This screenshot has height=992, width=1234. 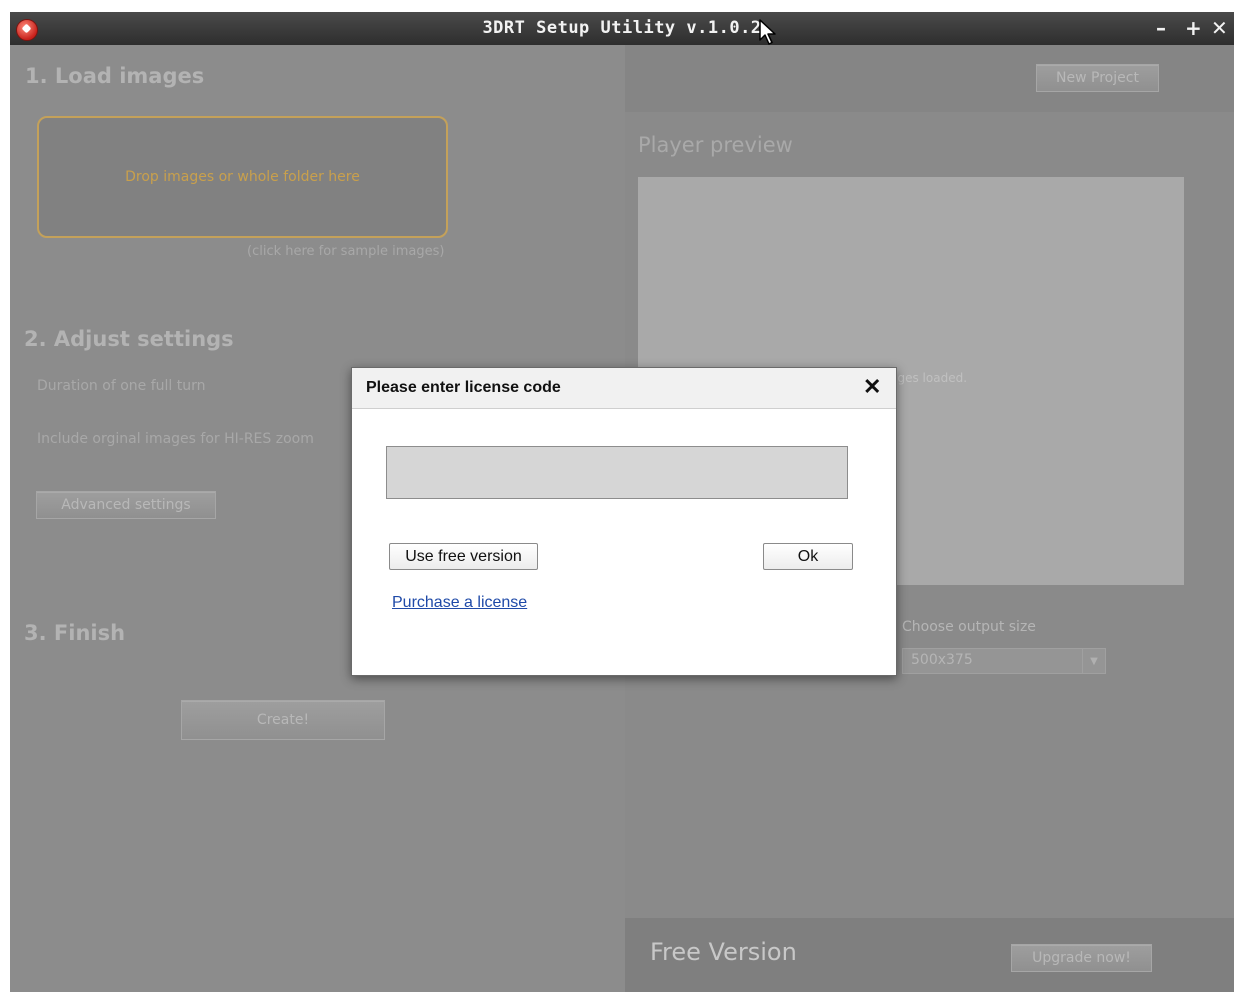 I want to click on section-load-images-title: 1. Load images, so click(x=115, y=76).